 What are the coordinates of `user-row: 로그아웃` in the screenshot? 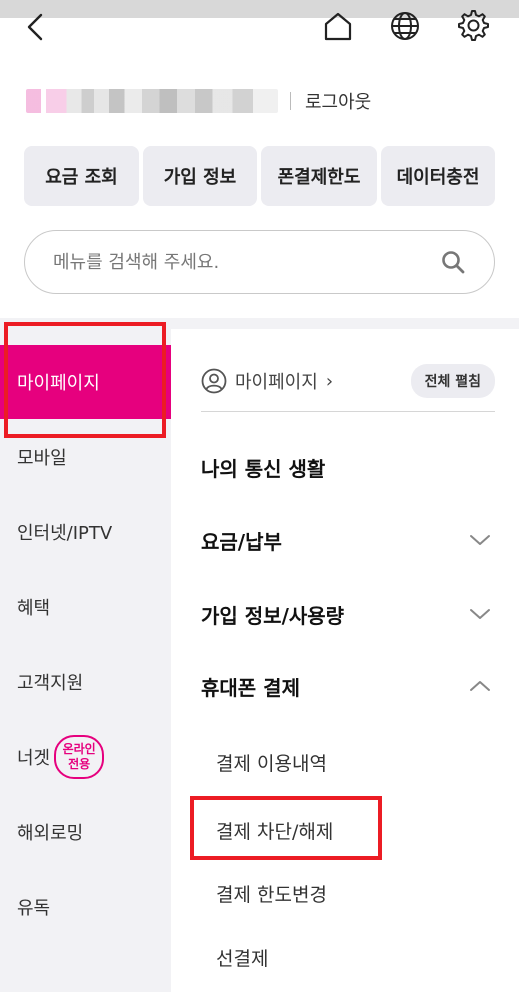 It's located at (198, 101).